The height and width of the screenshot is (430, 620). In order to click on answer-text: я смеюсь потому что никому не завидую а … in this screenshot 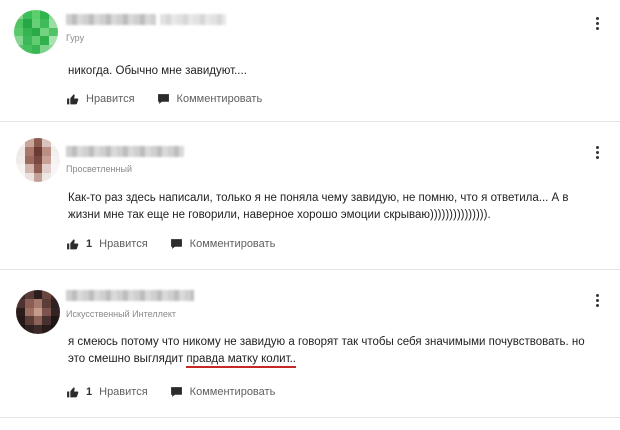, I will do `click(328, 351)`.